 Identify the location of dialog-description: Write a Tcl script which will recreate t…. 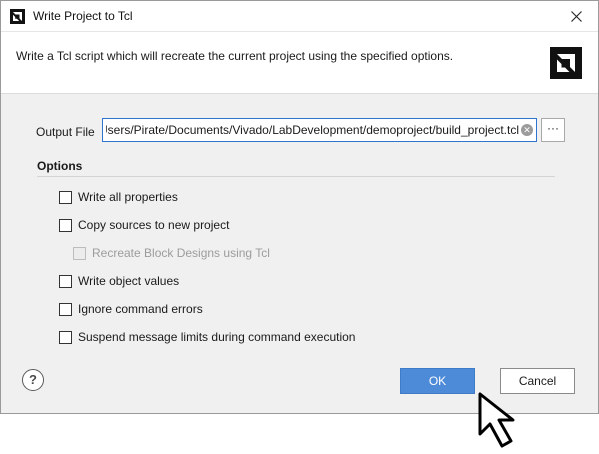
(235, 56).